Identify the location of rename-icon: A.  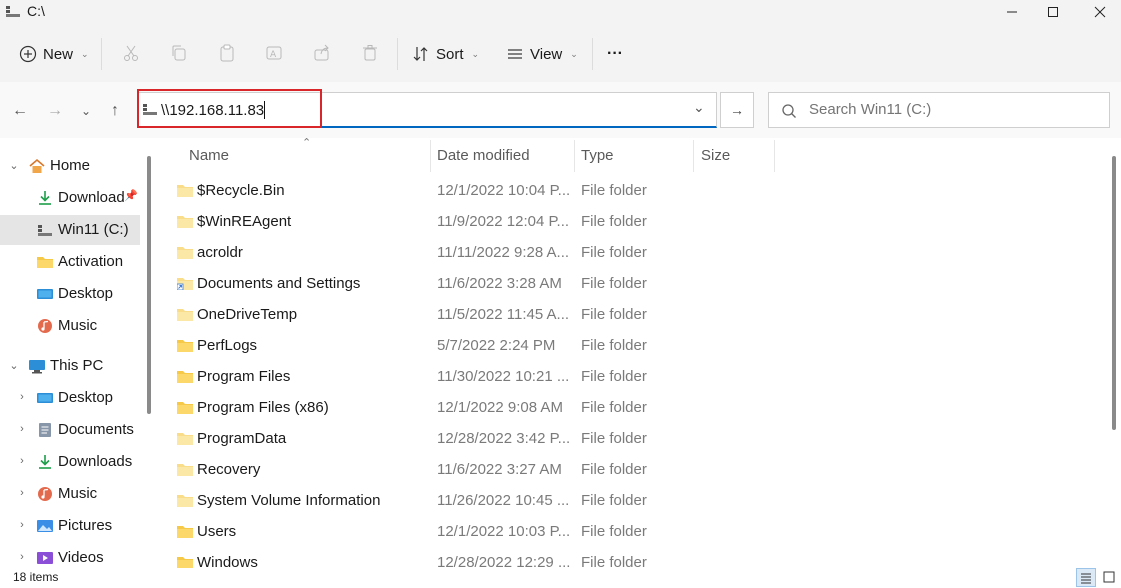
(274, 53).